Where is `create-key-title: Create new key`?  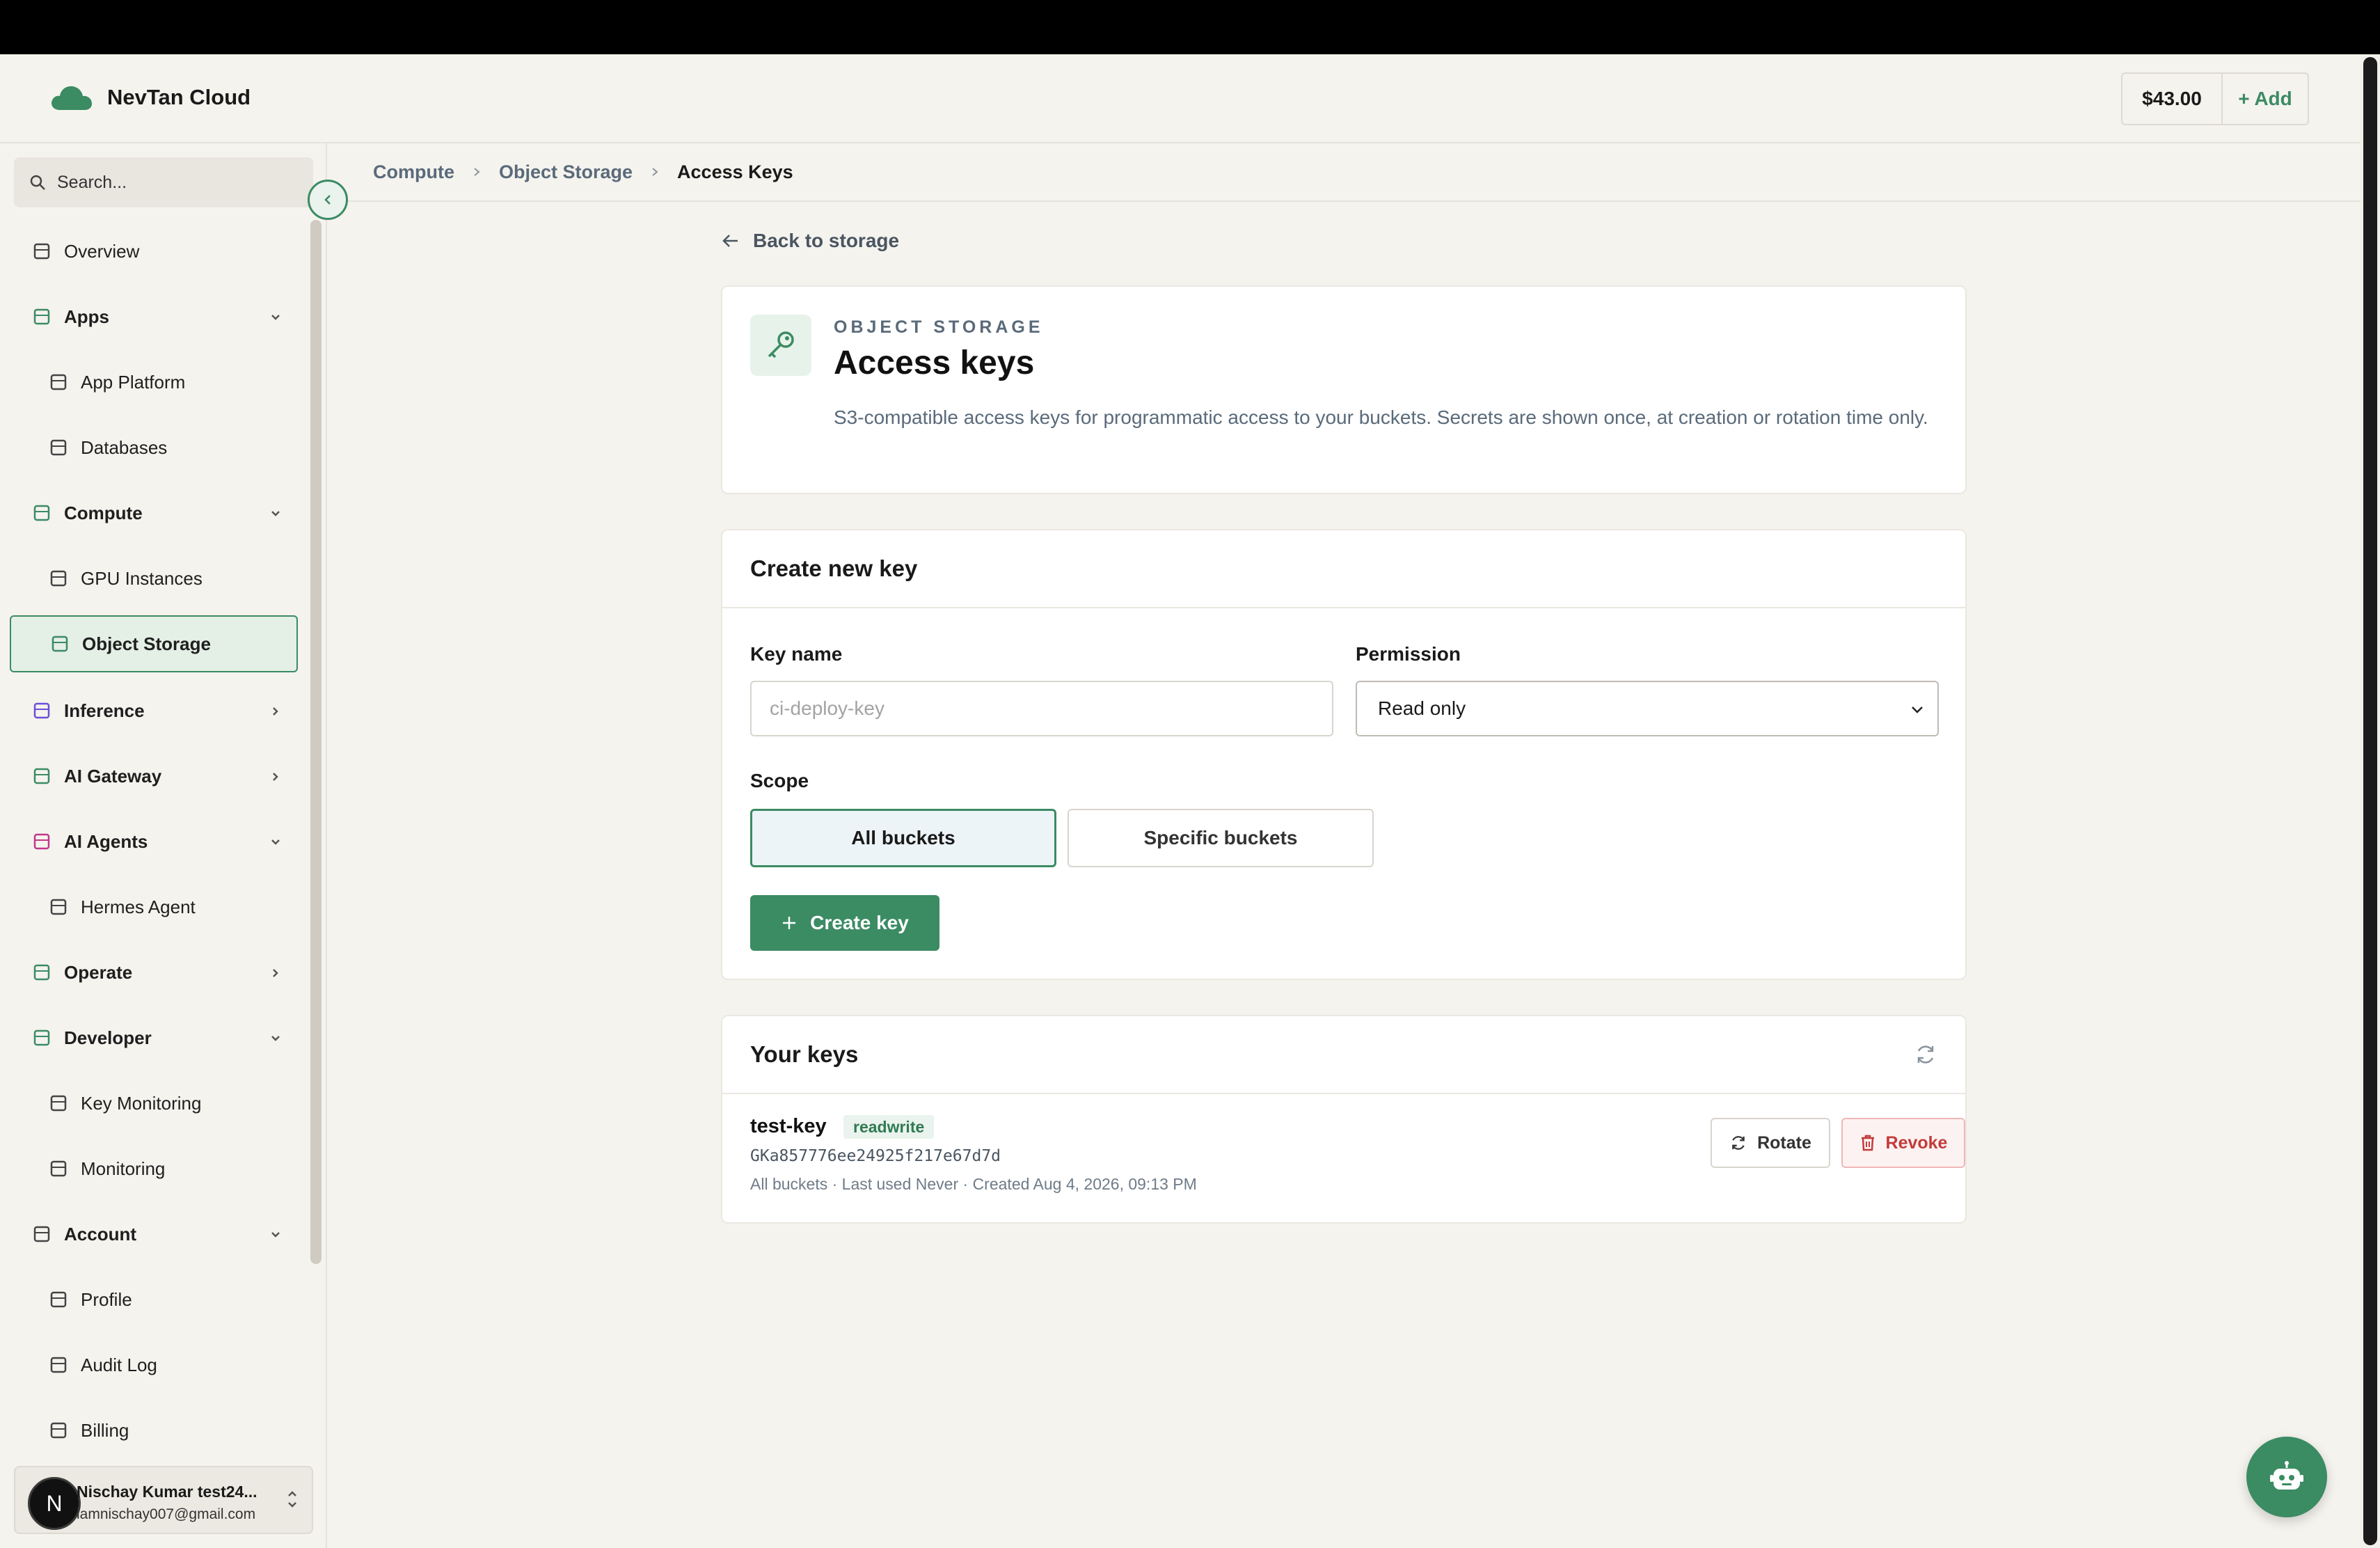 create-key-title: Create new key is located at coordinates (1343, 569).